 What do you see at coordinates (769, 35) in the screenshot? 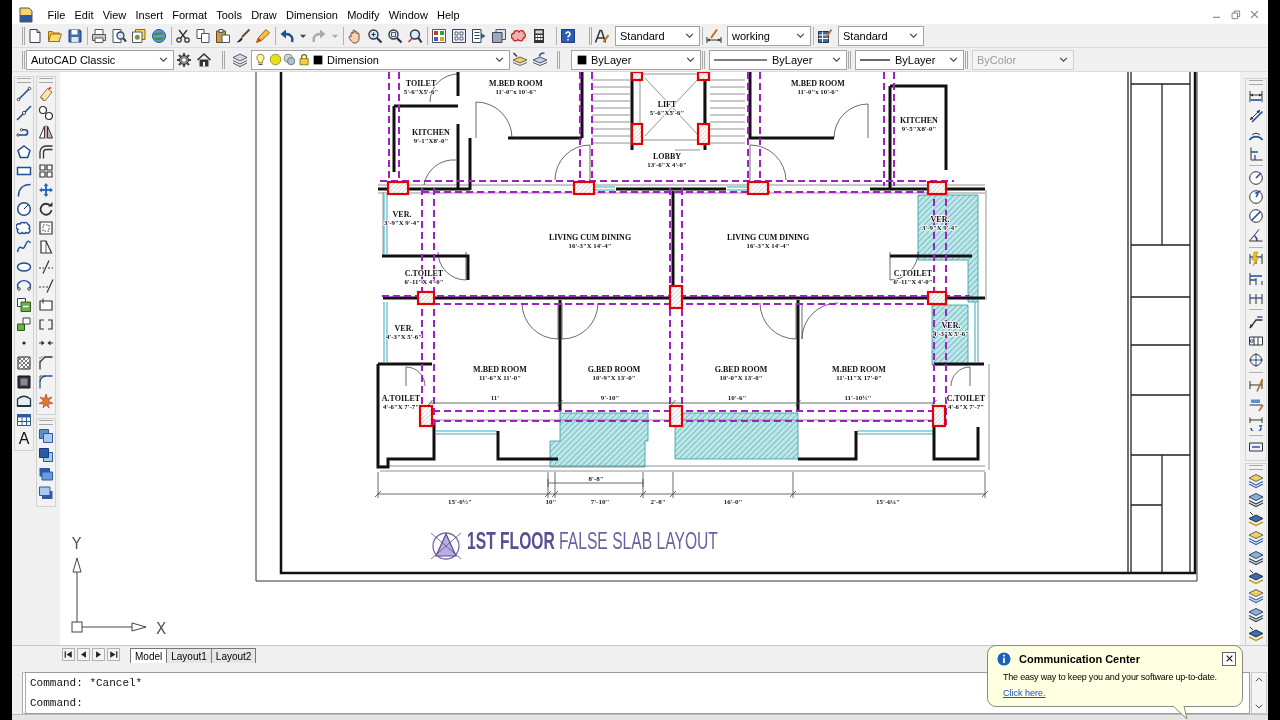
I see `dimension-style-dropdown: working` at bounding box center [769, 35].